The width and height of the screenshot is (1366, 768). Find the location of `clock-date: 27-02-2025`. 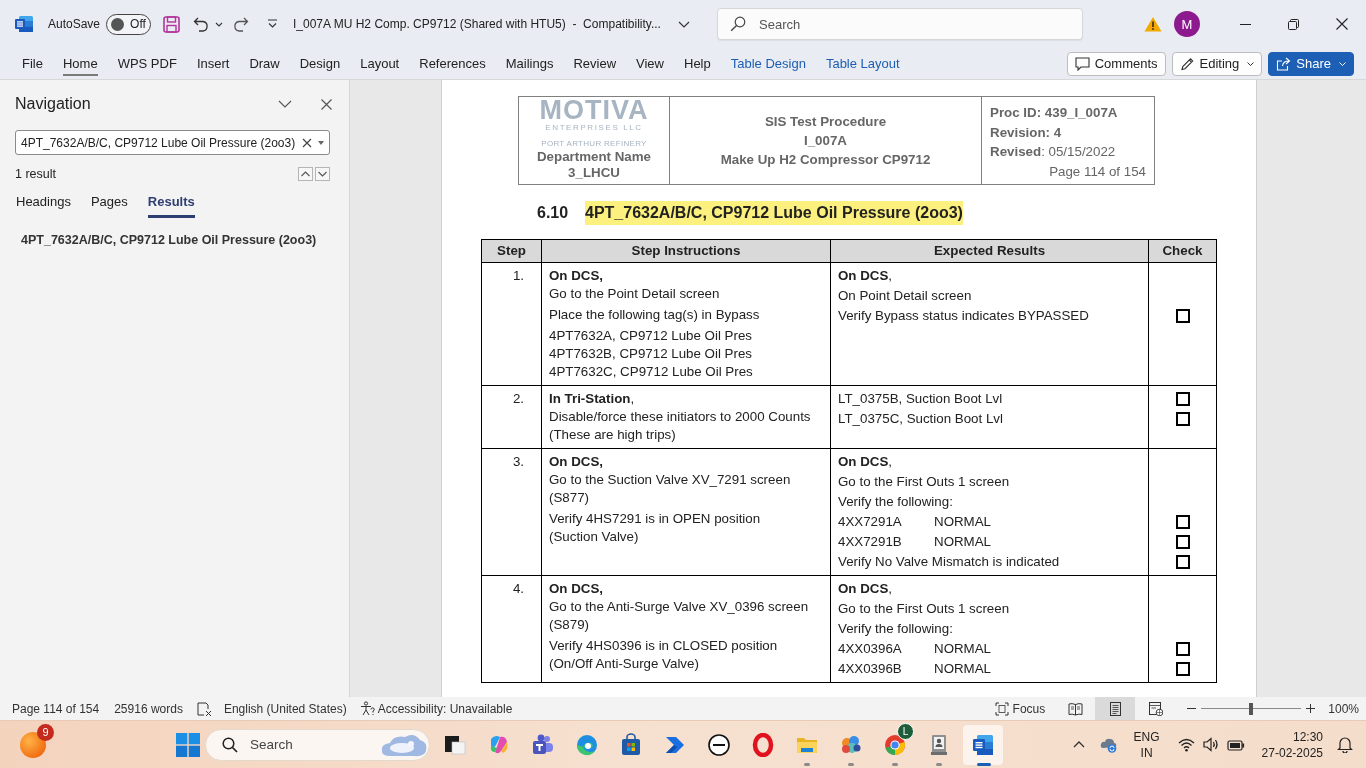

clock-date: 27-02-2025 is located at coordinates (1292, 752).